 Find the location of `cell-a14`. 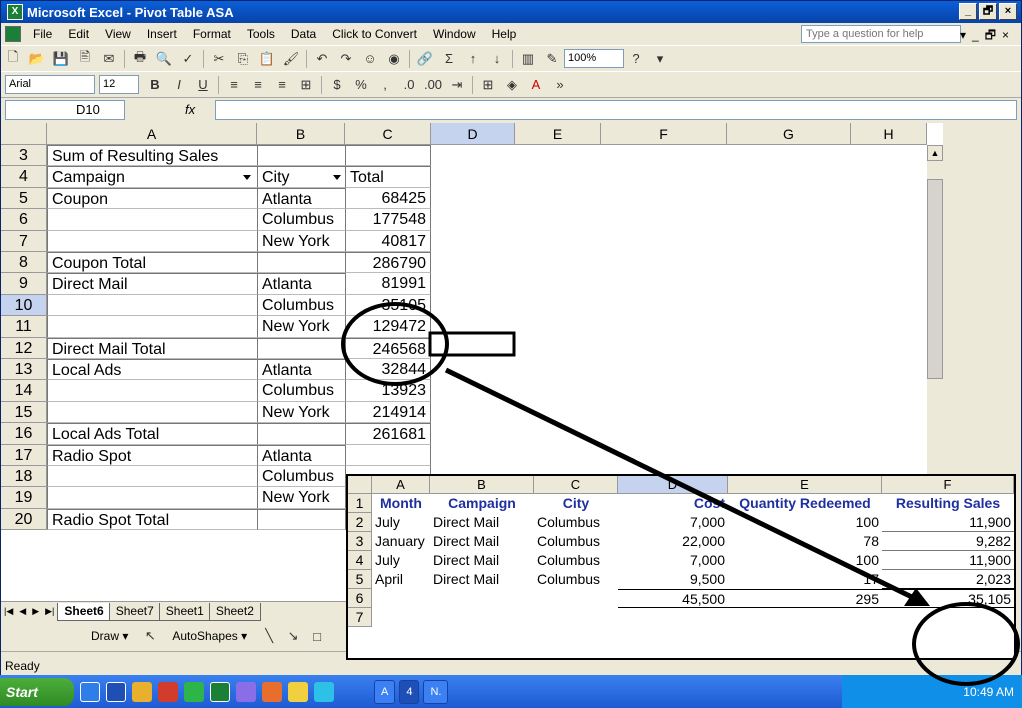

cell-a14 is located at coordinates (152, 391).